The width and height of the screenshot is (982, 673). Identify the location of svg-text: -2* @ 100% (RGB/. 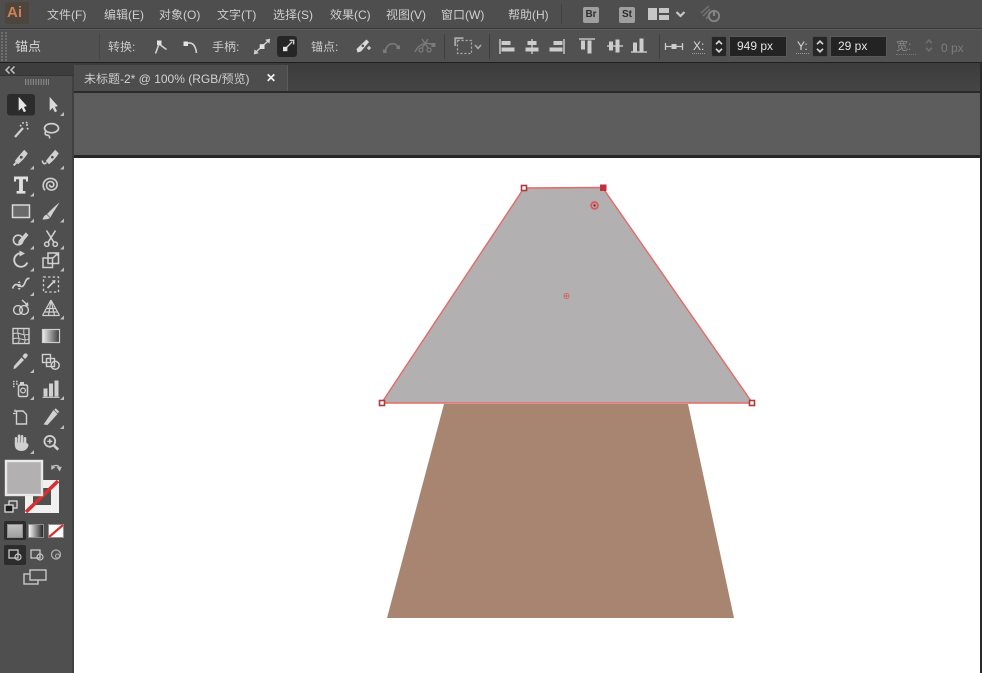
(171, 79).